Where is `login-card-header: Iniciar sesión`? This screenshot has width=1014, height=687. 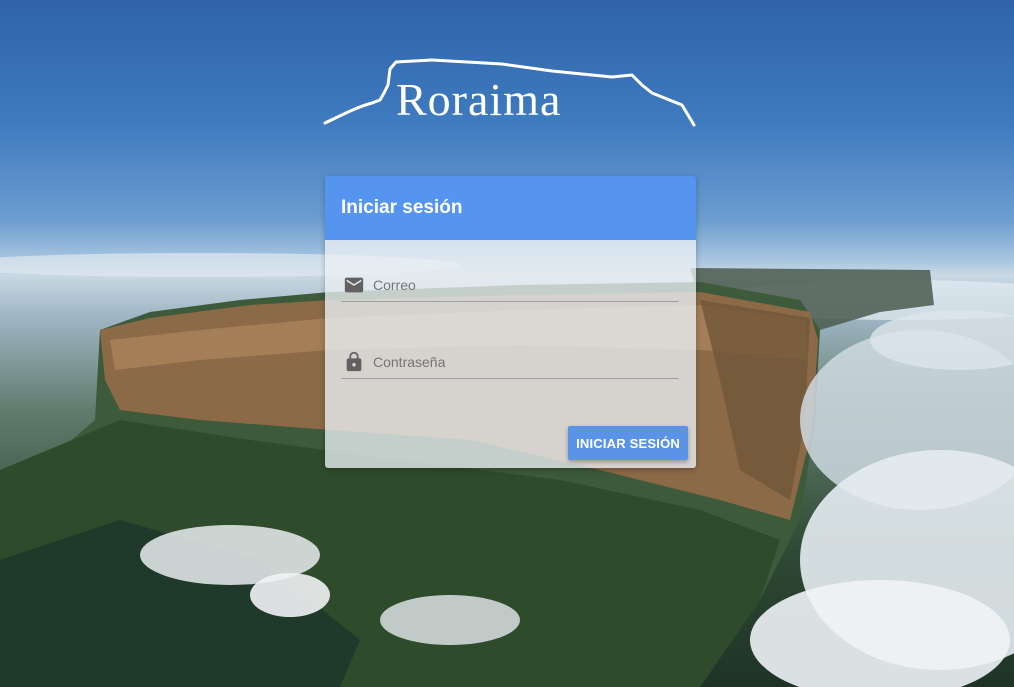
login-card-header: Iniciar sesión is located at coordinates (510, 208).